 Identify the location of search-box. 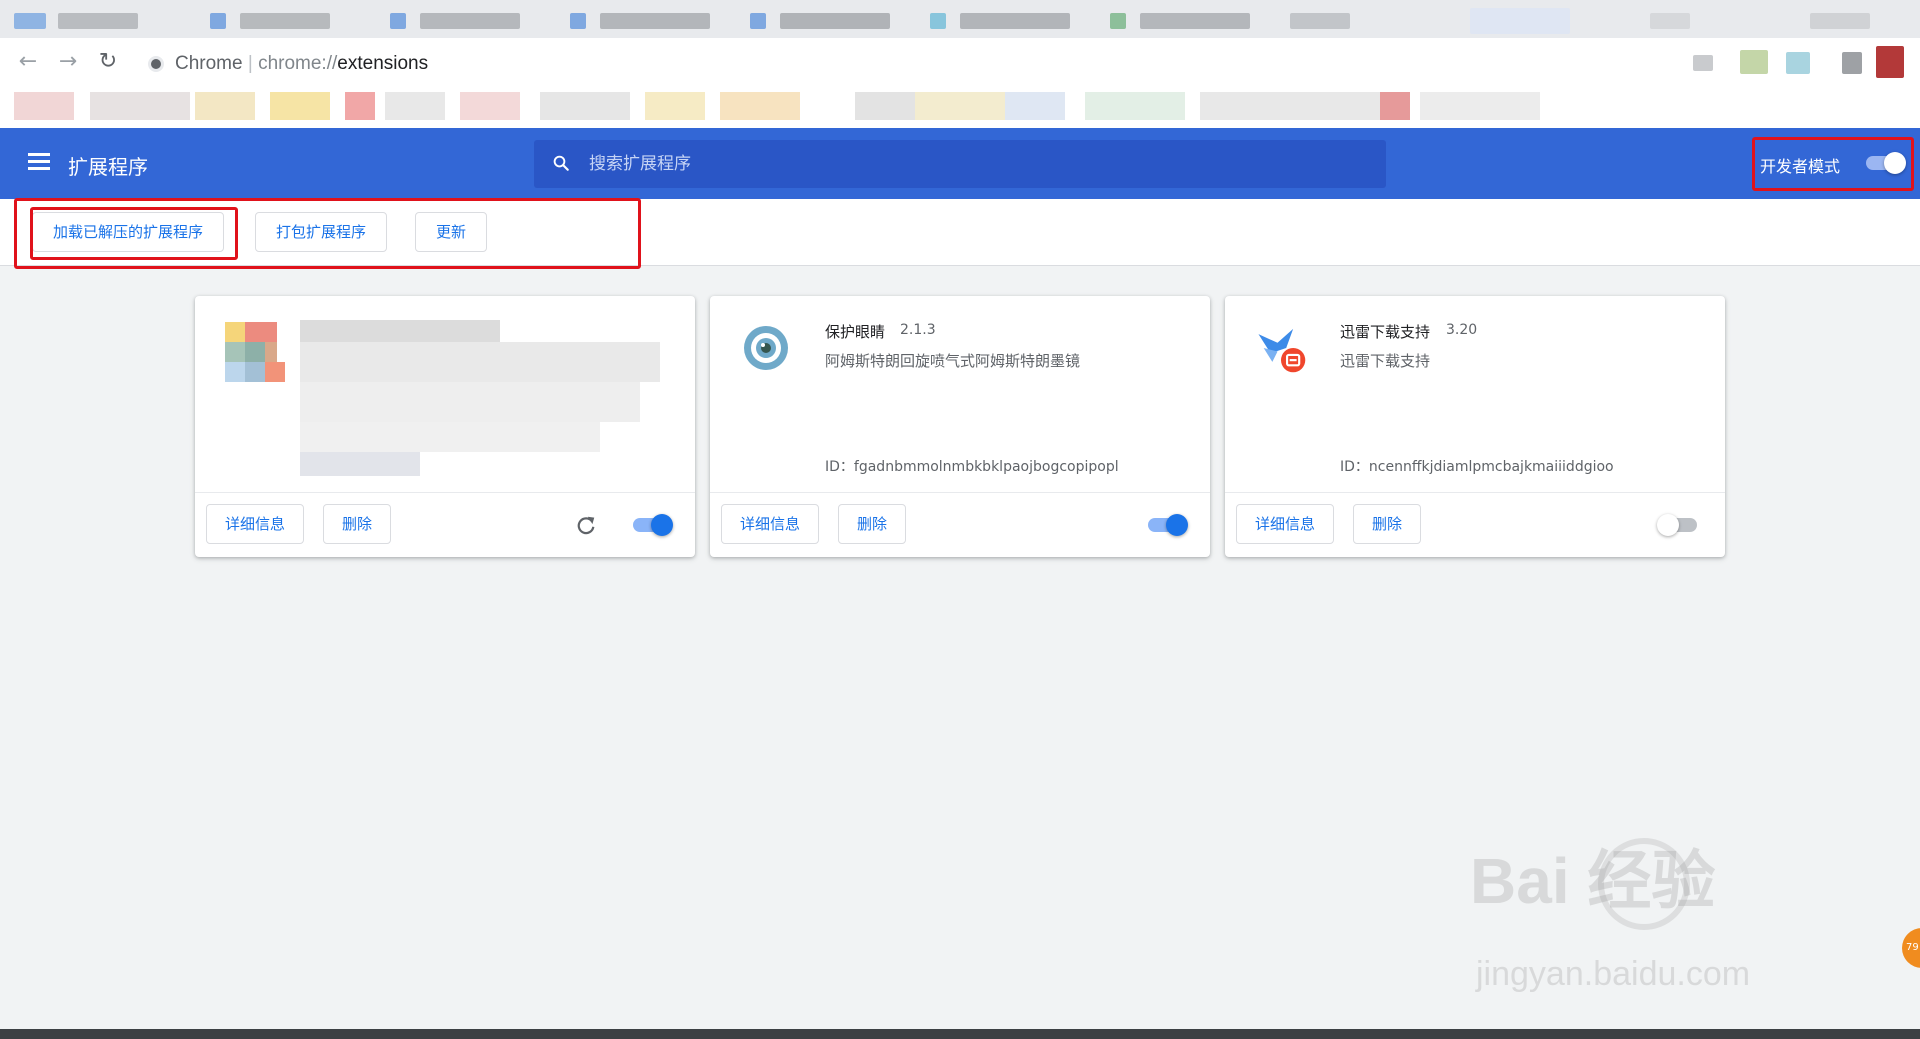
(960, 164).